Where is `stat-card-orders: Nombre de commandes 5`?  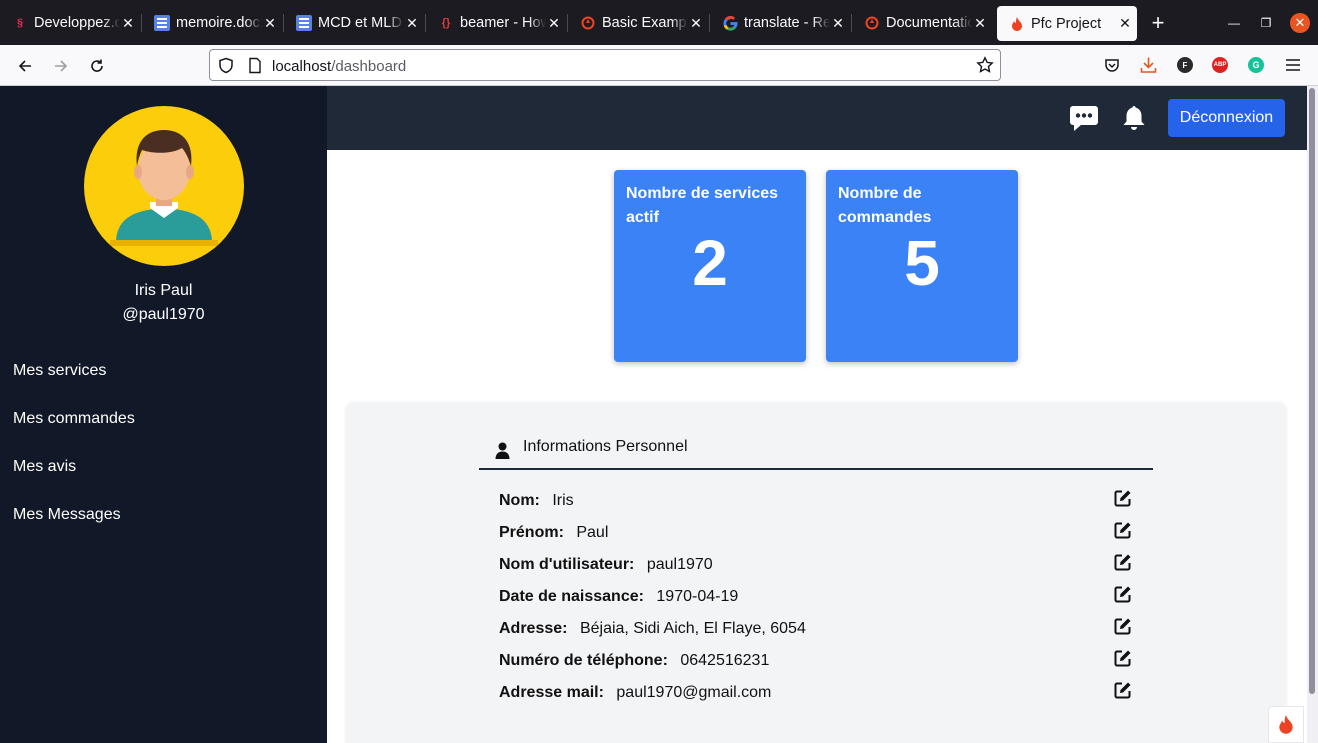 stat-card-orders: Nombre de commandes 5 is located at coordinates (922, 266).